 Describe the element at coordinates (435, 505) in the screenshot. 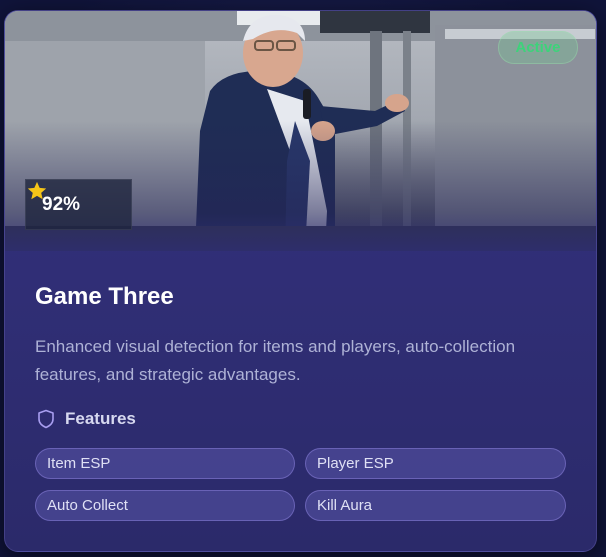

I see `feature-chip-kill-aura: Kill Aura` at that location.